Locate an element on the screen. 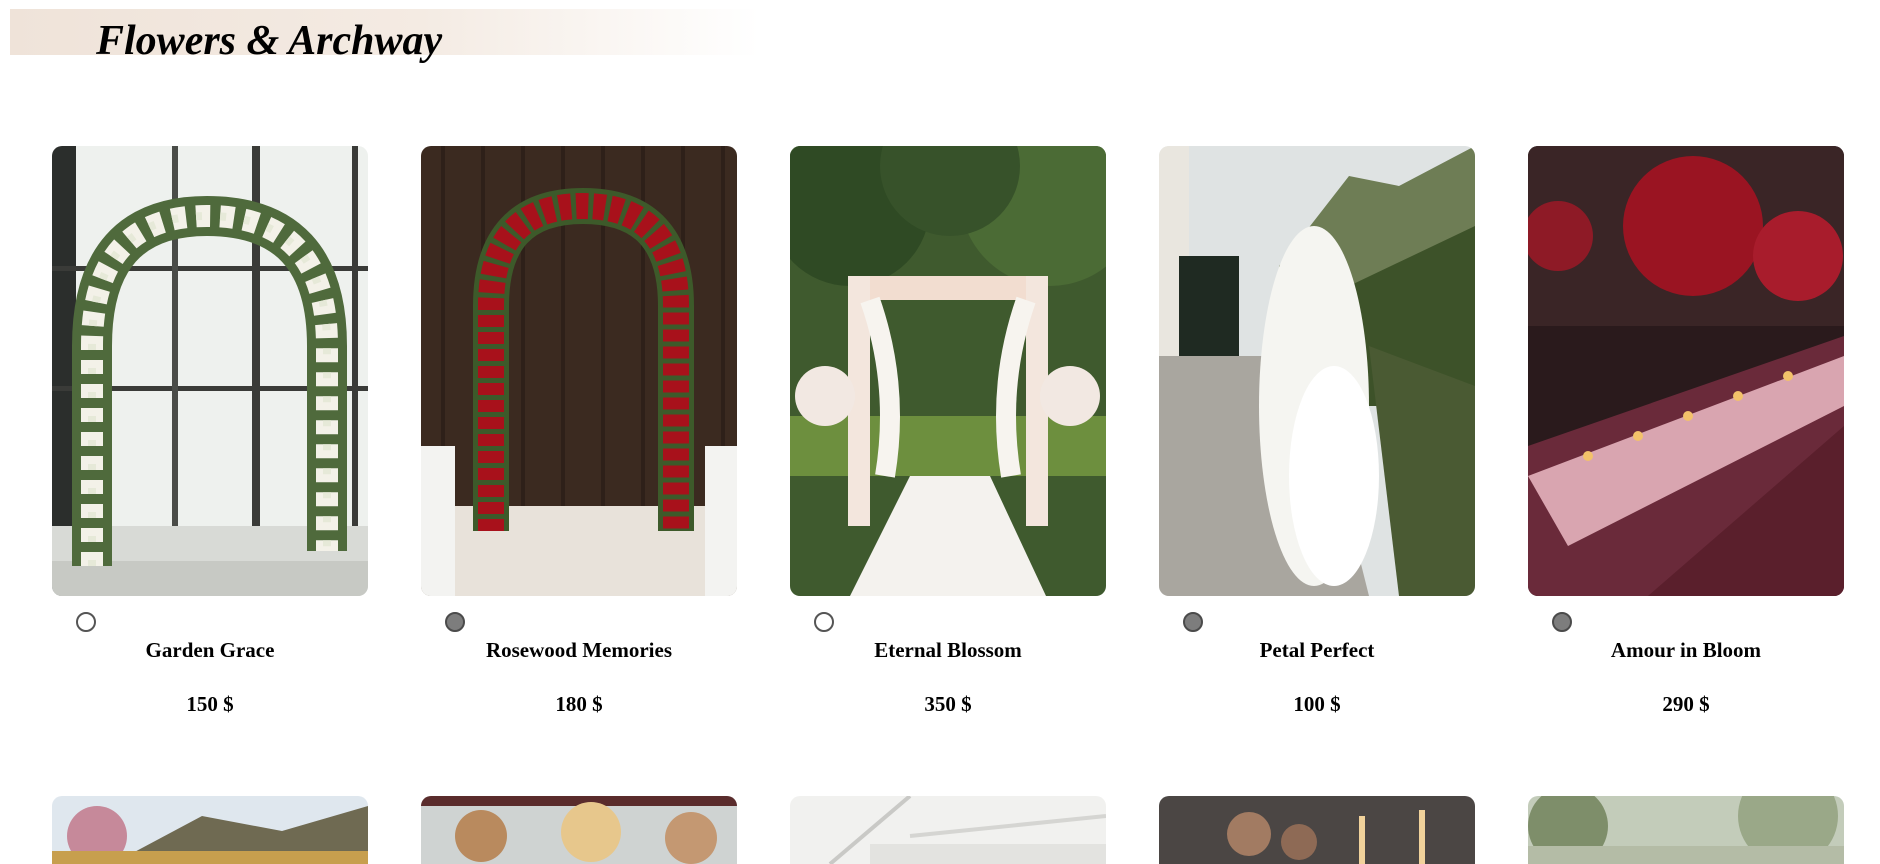 This screenshot has height=864, width=1880. page-title: Flowers & Archway is located at coordinates (269, 41).